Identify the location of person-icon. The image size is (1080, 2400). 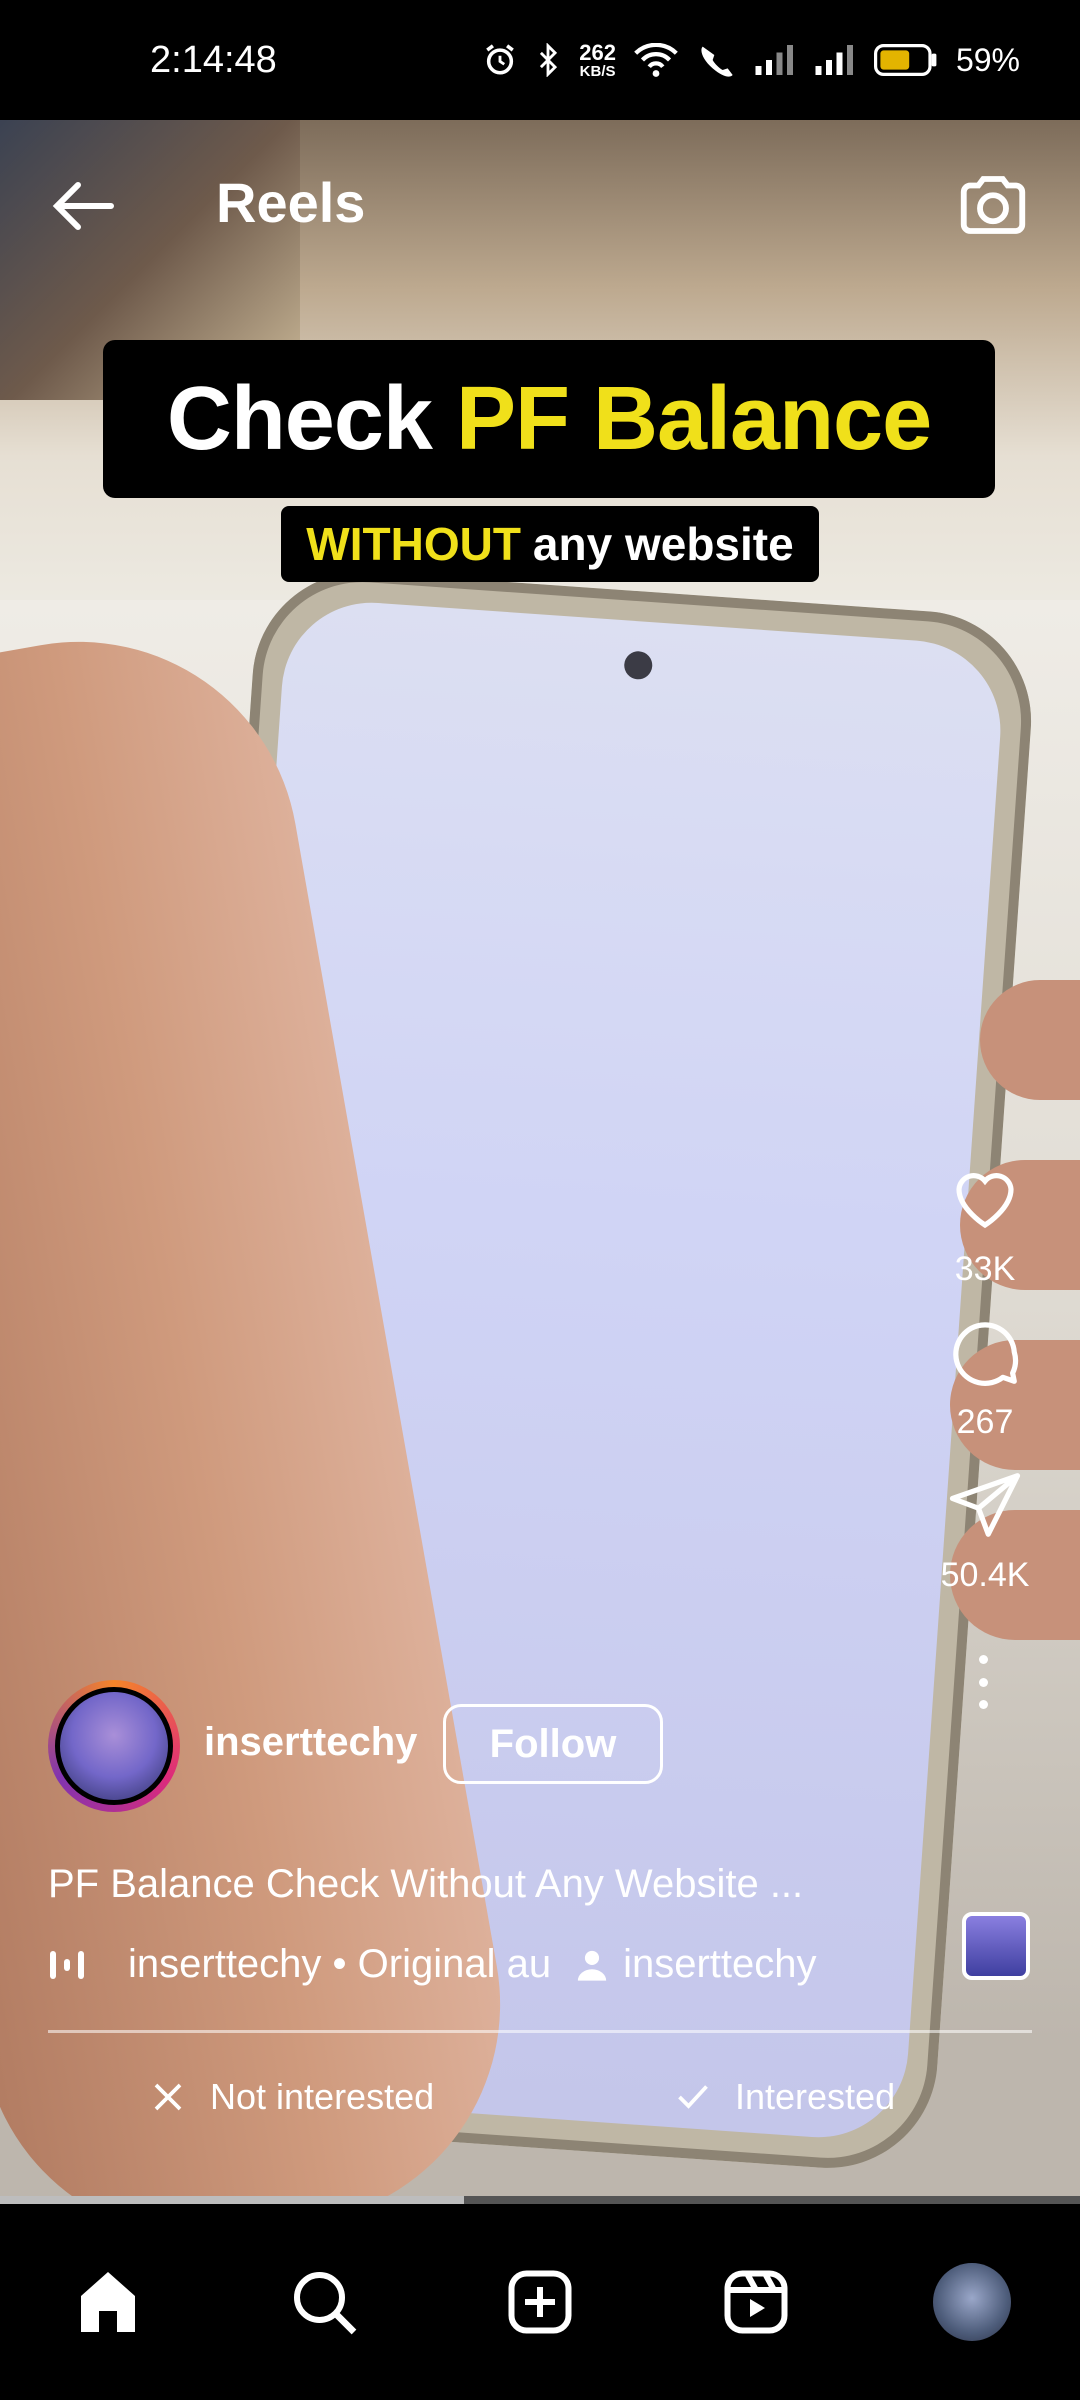
(592, 1965).